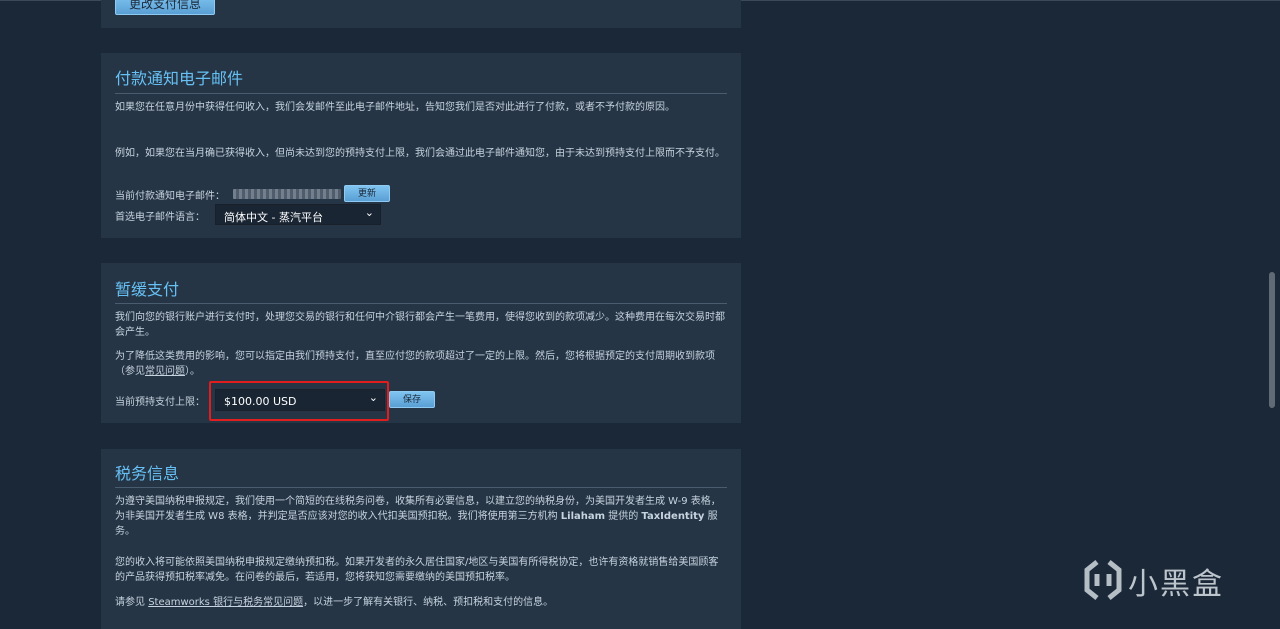  I want to click on tax-vendor-name: Lilaham, so click(583, 516).